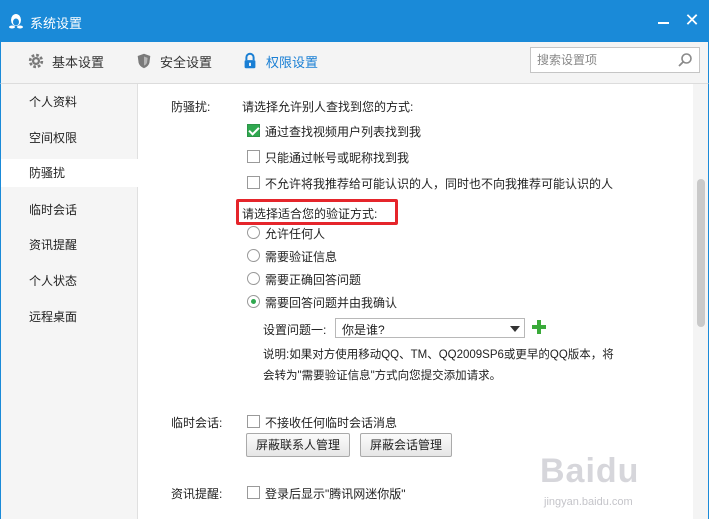 The image size is (709, 519). Describe the element at coordinates (438, 355) in the screenshot. I see `note-line-1: 说明:如果对方使用移动QQ、TM、QQ2009SP6或更早的QQ版本，将` at that location.